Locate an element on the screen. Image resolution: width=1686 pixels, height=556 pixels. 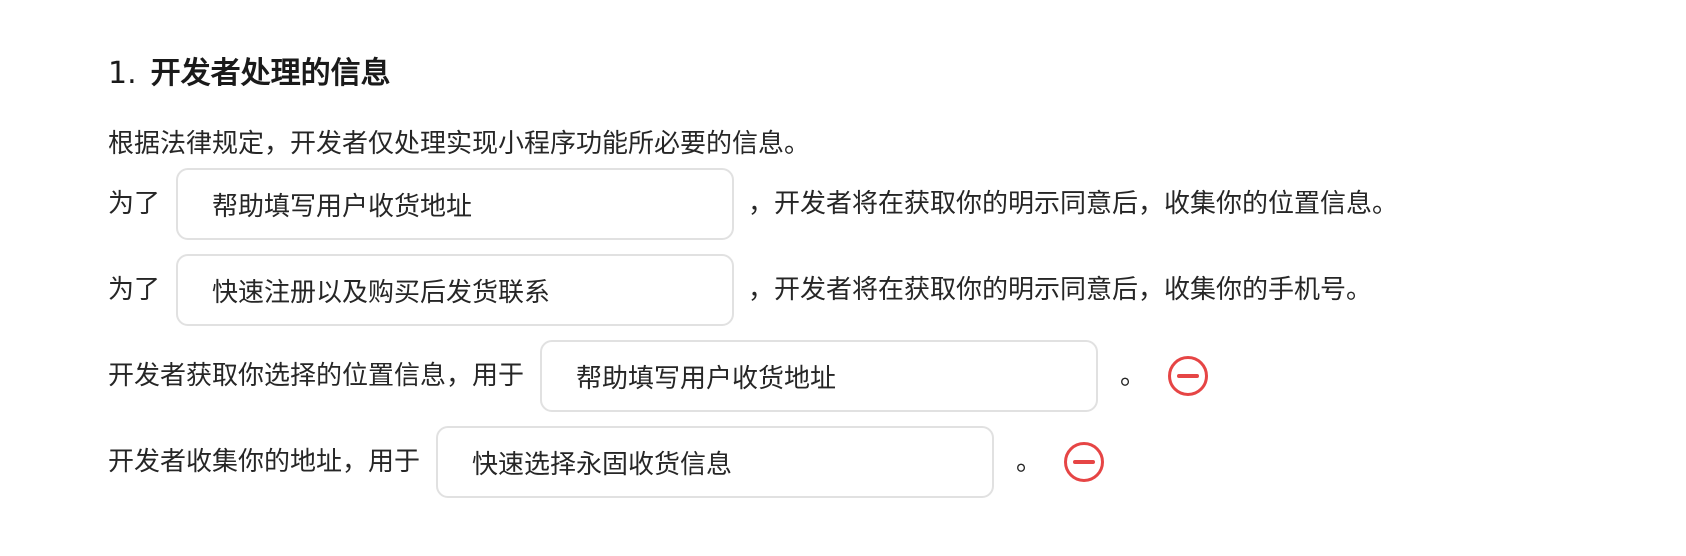
section-title: 1. 开发者处理的信息 is located at coordinates (249, 74).